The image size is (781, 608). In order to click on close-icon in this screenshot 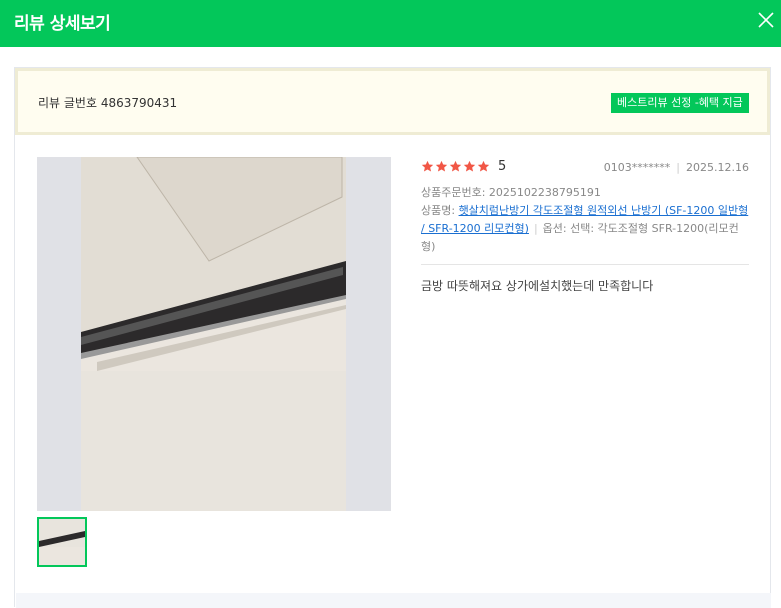, I will do `click(766, 20)`.